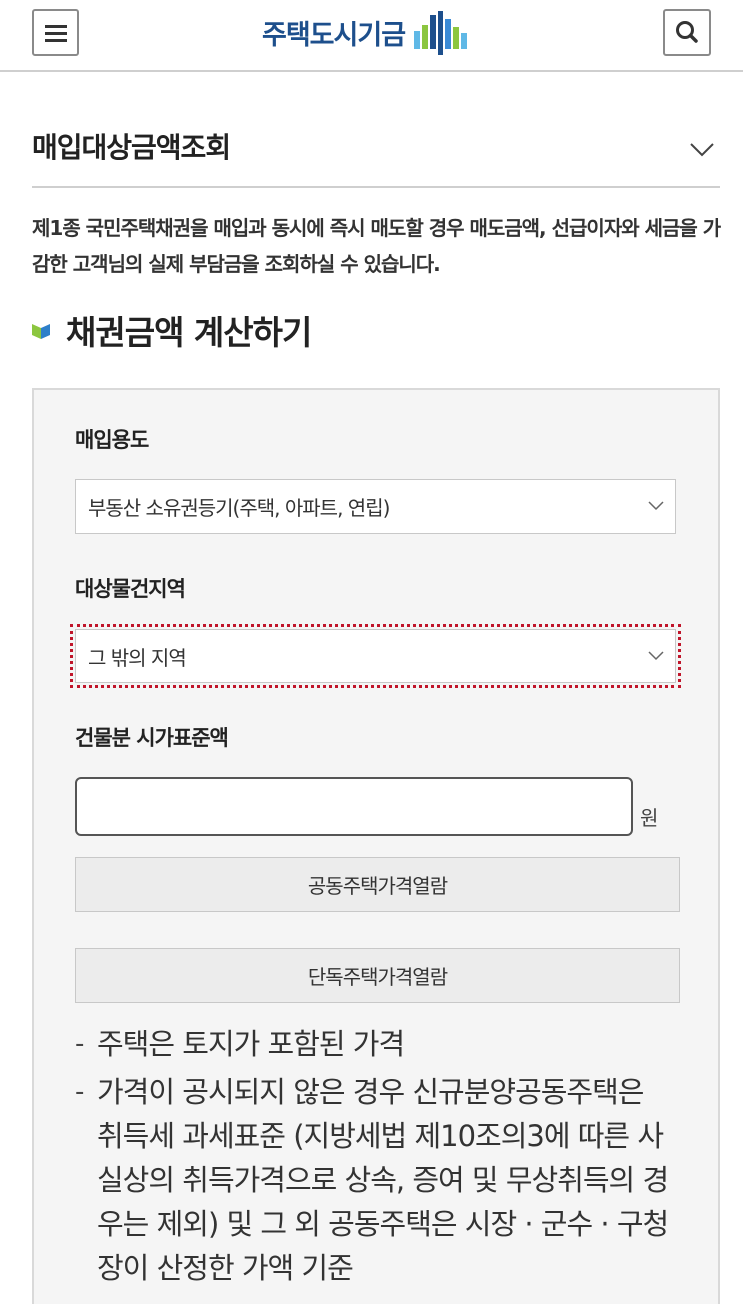  What do you see at coordinates (112, 440) in the screenshot?
I see `purpose-label: 매입용도` at bounding box center [112, 440].